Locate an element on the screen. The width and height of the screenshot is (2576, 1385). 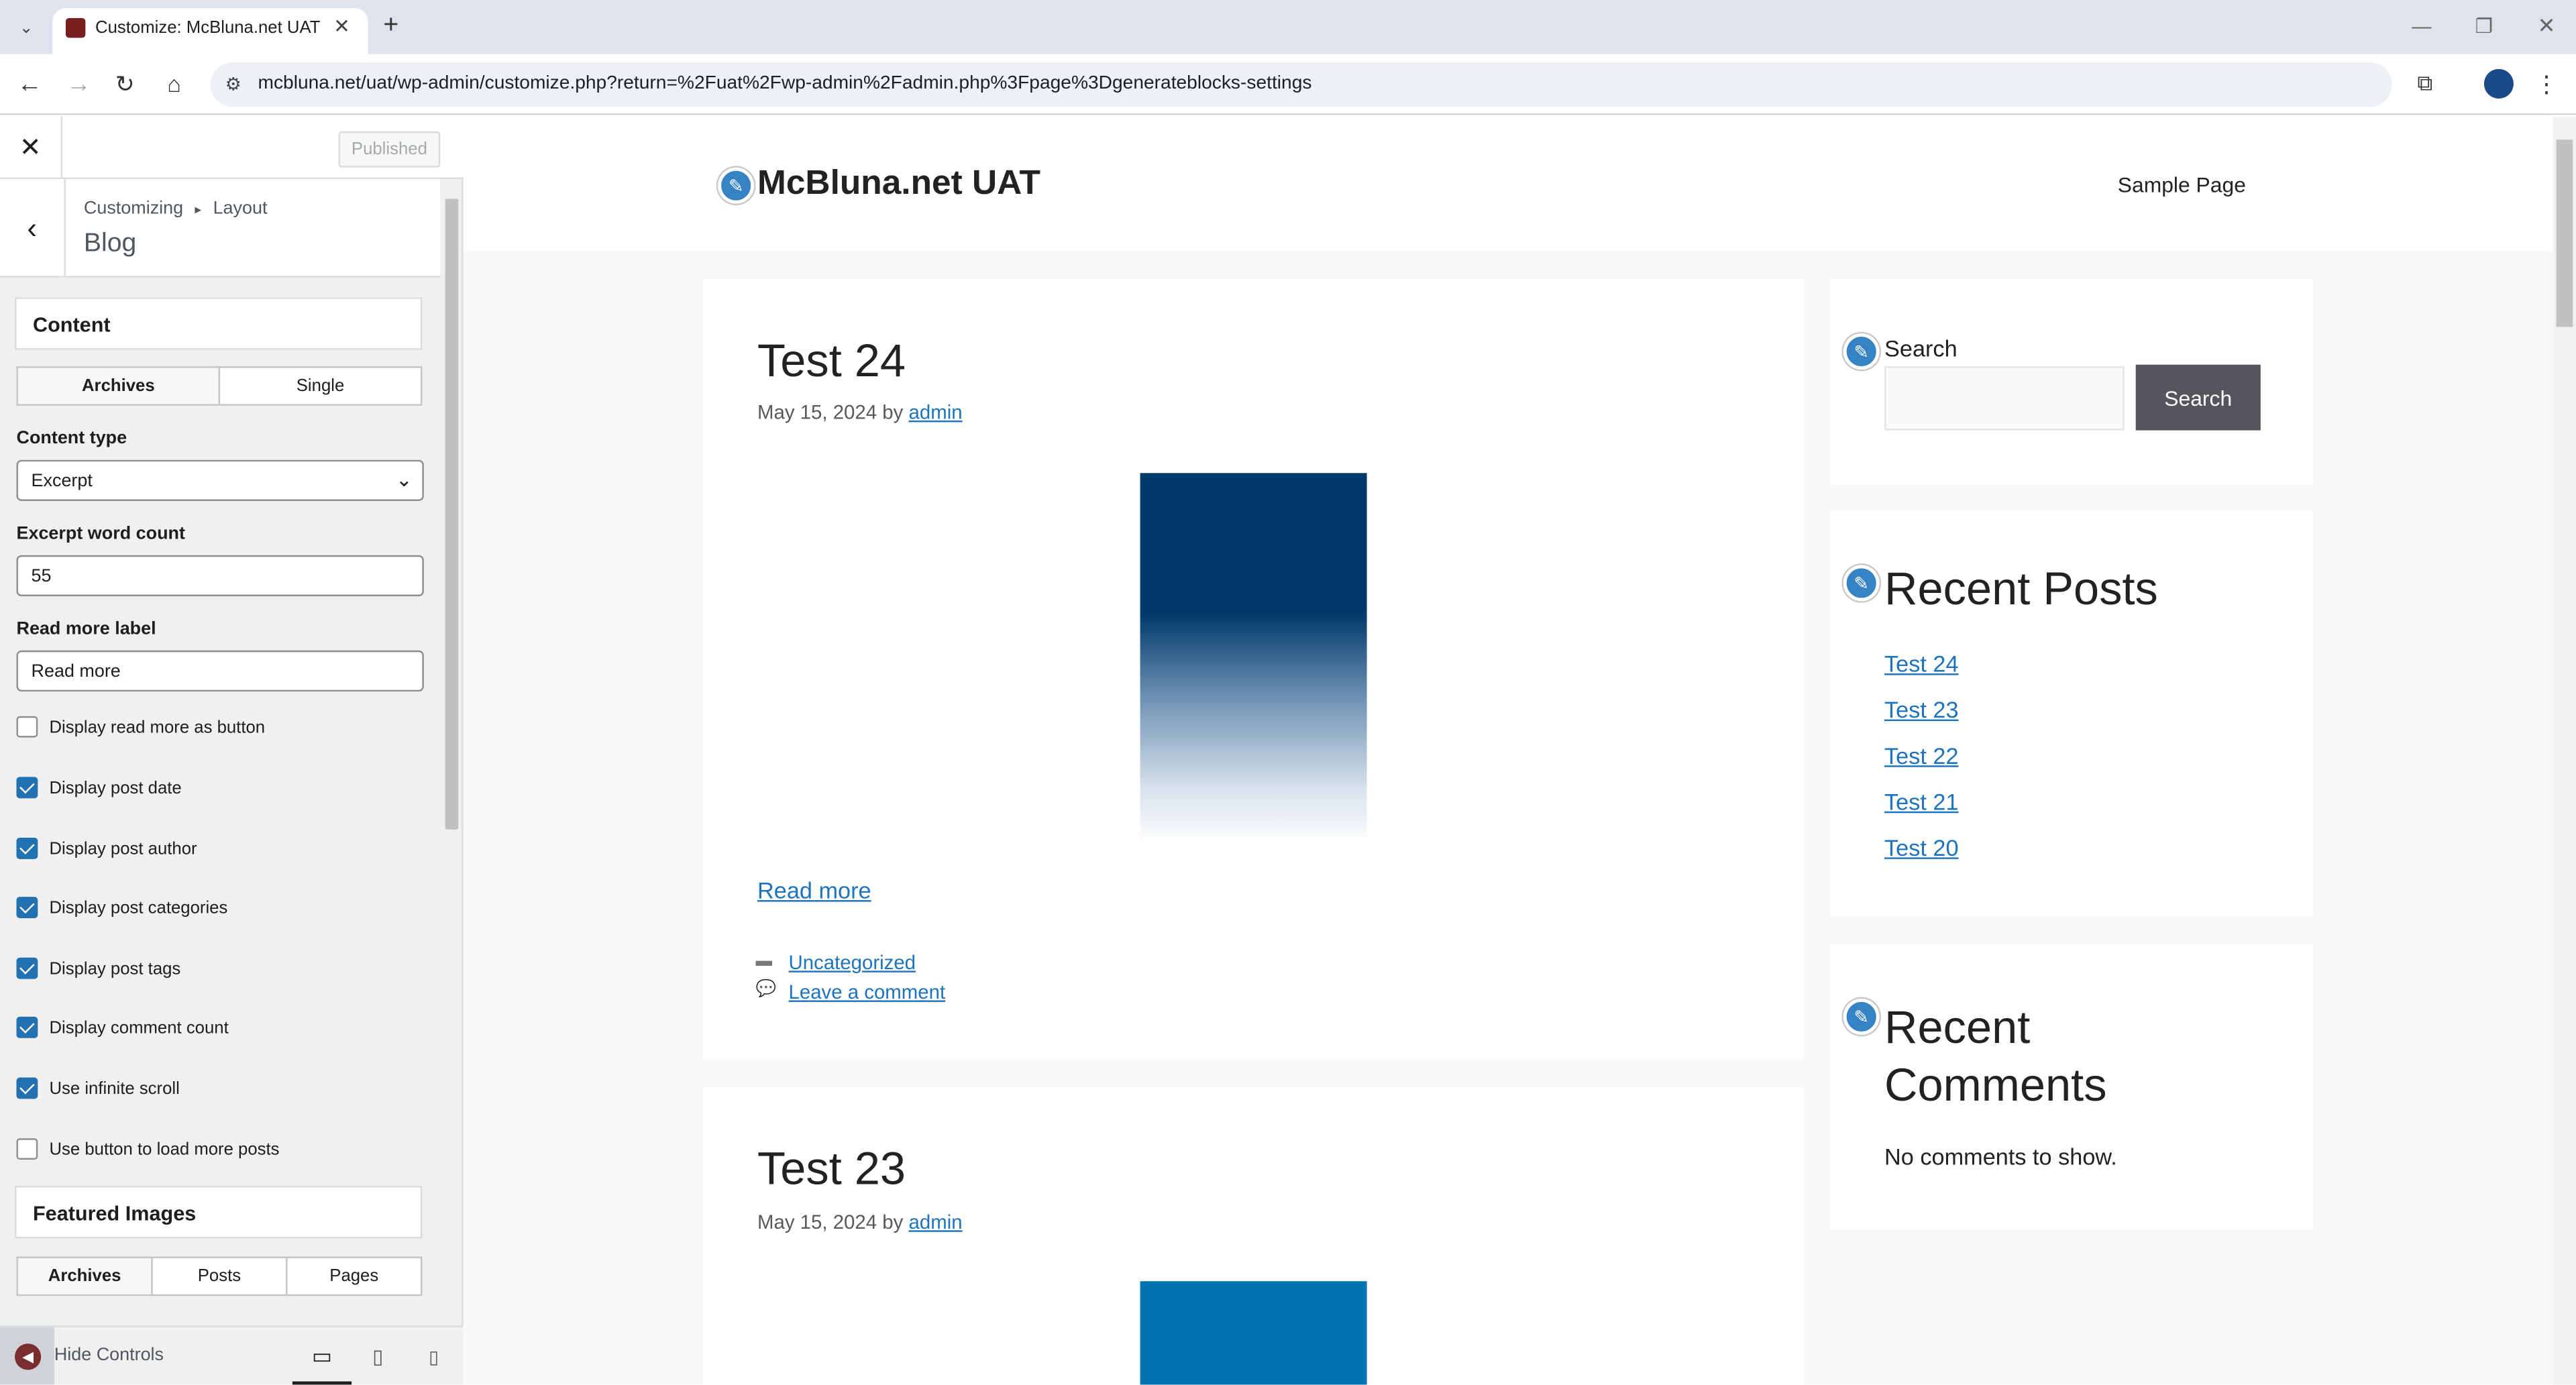
recent-posts-title: Recent Posts is located at coordinates (2021, 588).